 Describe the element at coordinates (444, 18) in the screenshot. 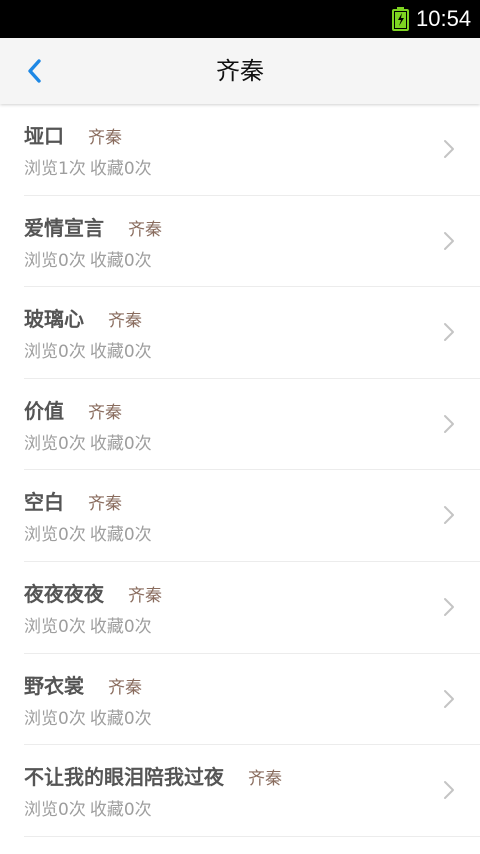

I see `status-time: 10:54` at that location.